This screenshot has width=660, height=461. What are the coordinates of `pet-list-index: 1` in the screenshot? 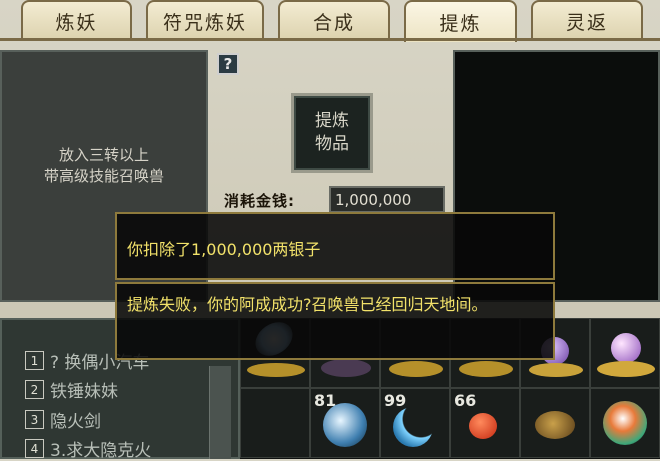 It's located at (34, 360).